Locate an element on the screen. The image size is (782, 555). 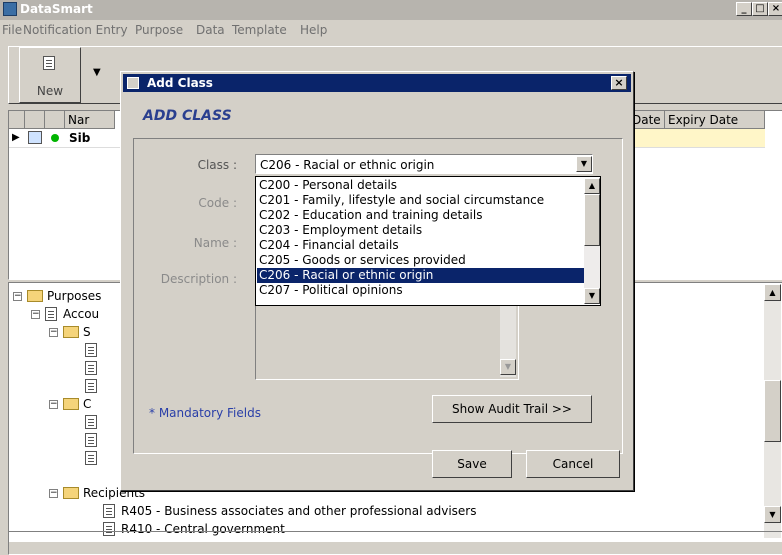
class-option: C200 - Personal details is located at coordinates (421, 185).